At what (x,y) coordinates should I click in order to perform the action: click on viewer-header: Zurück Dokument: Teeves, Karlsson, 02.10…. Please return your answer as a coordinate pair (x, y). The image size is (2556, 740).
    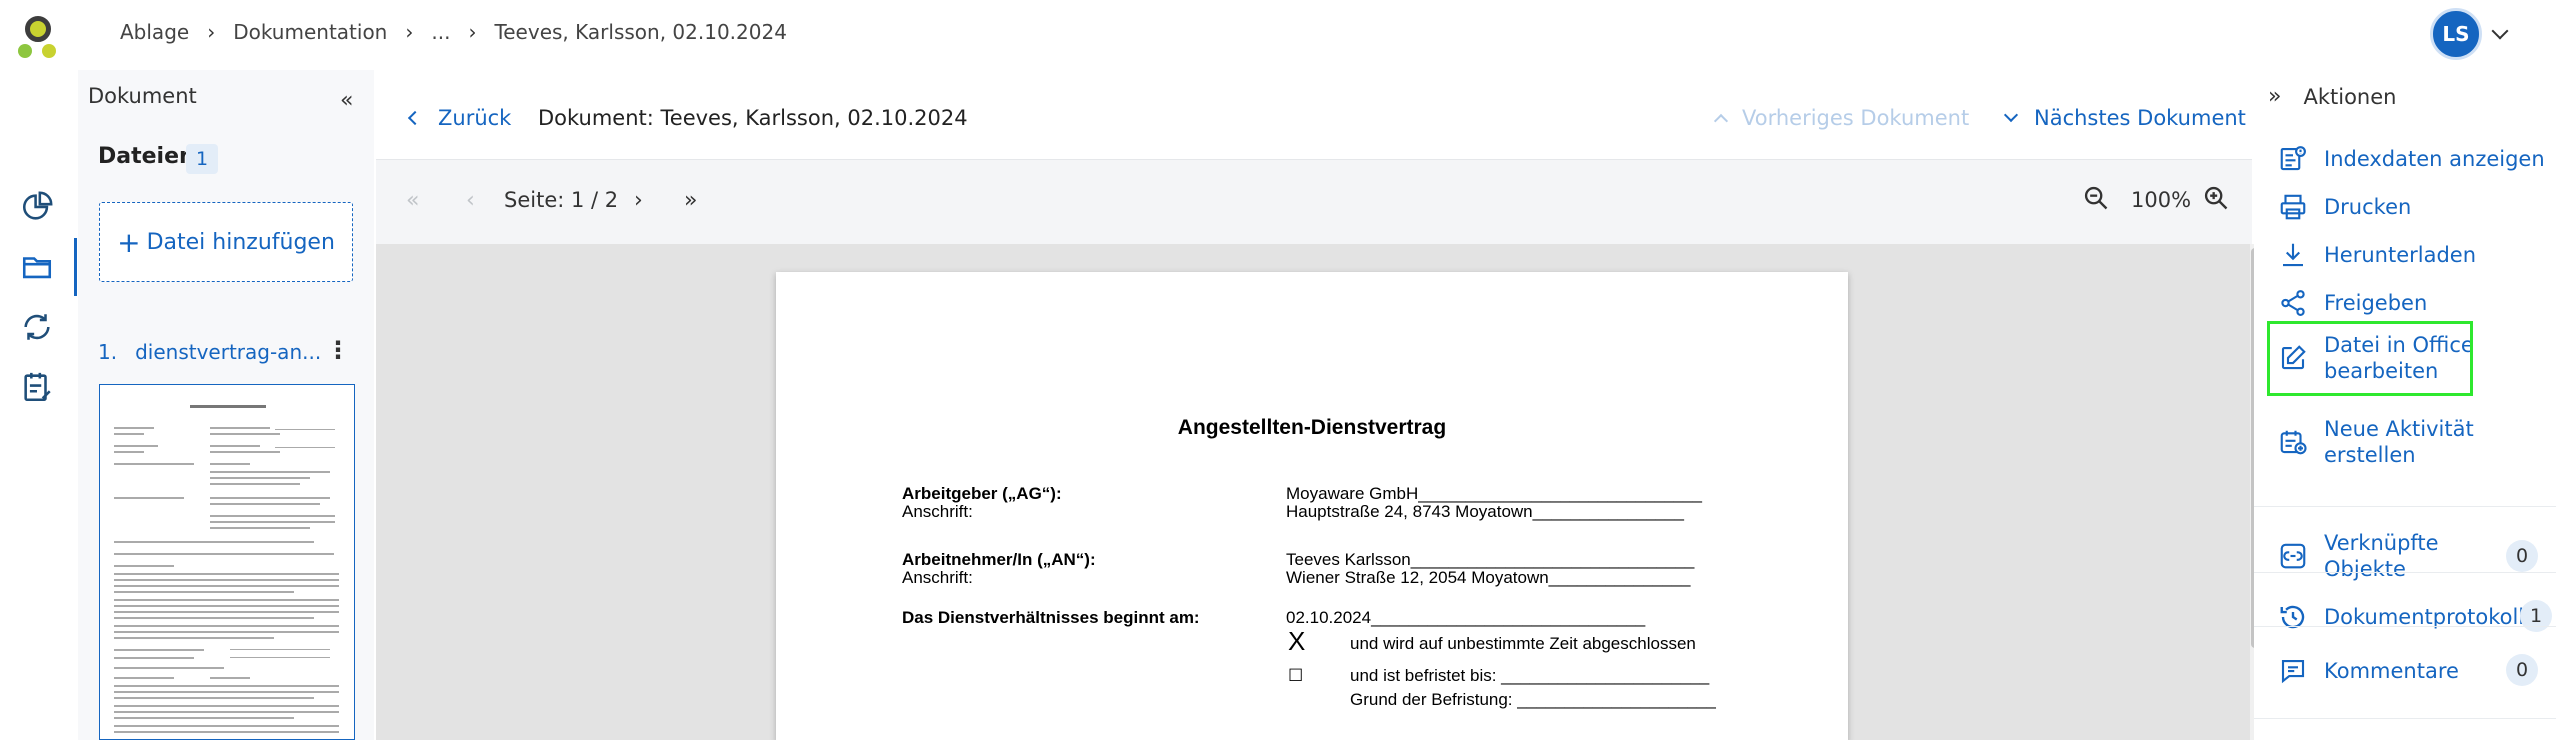
    Looking at the image, I should click on (1314, 115).